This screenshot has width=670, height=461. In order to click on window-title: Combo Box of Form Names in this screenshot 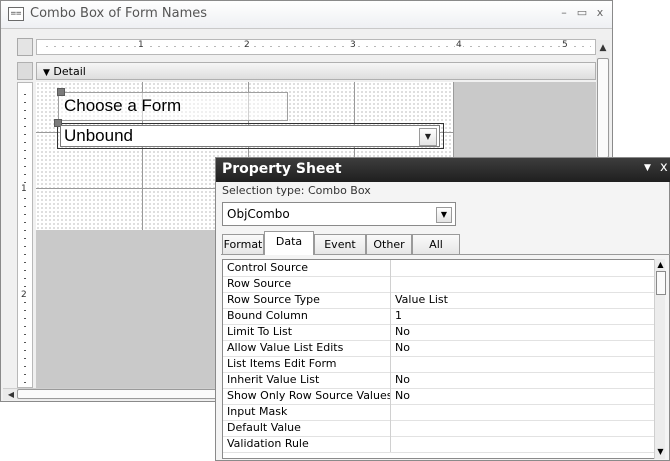, I will do `click(118, 13)`.